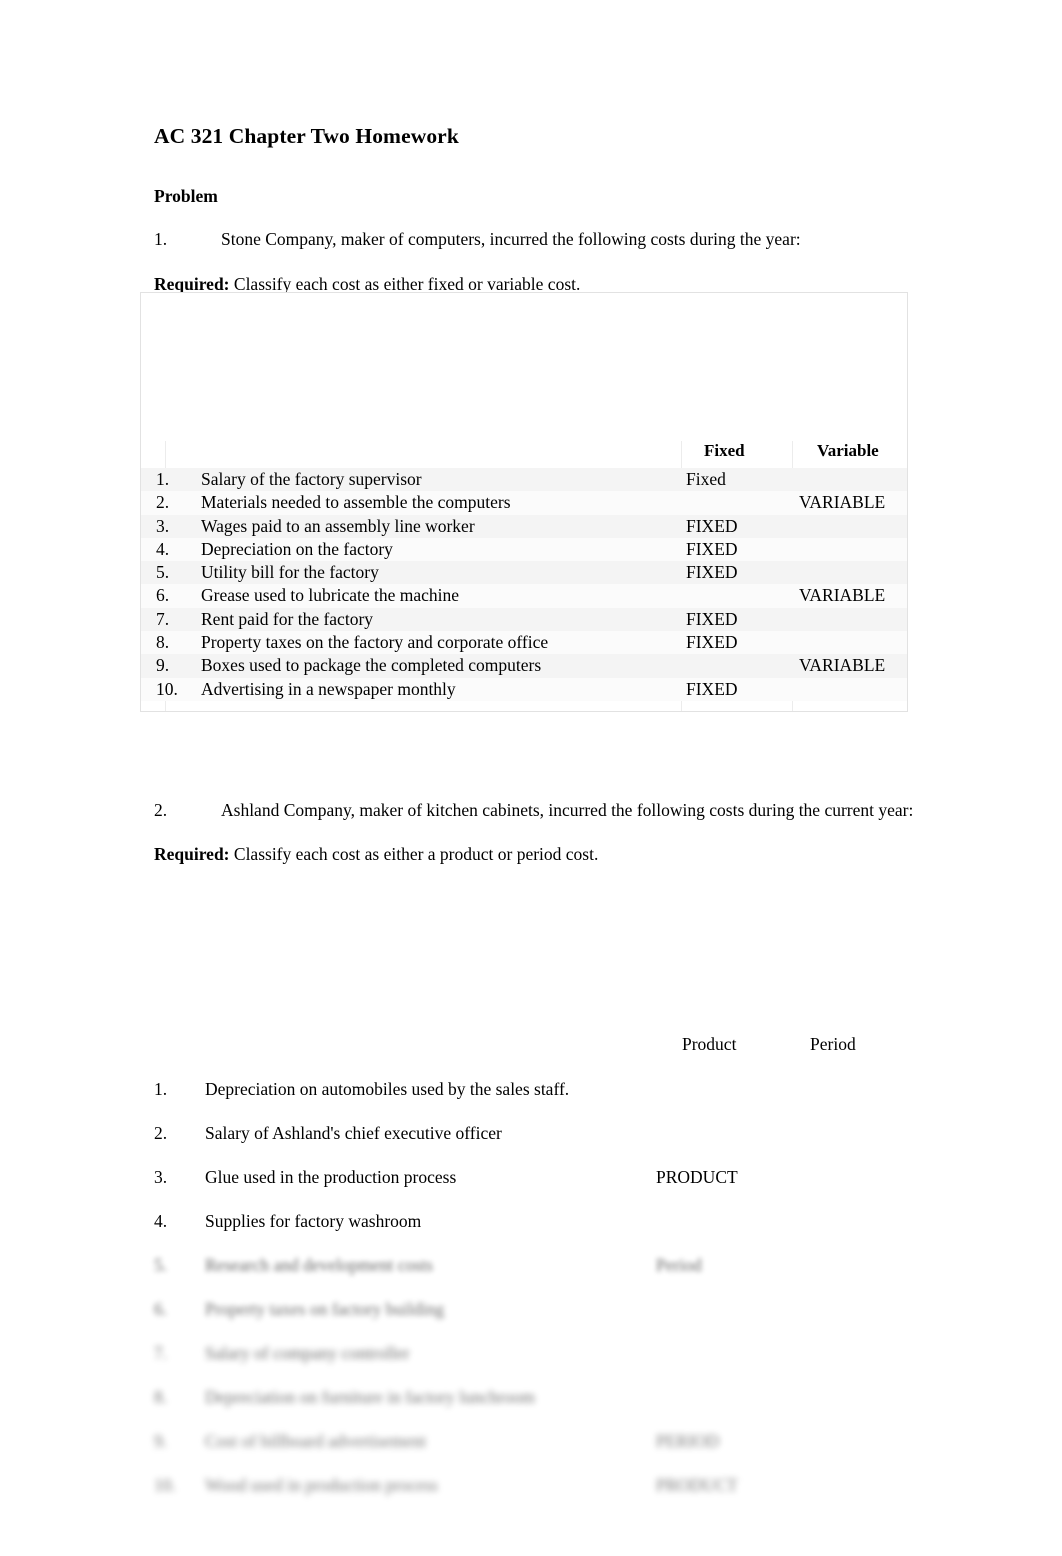 Image resolution: width=1062 pixels, height=1556 pixels. Describe the element at coordinates (161, 239) in the screenshot. I see `problem-1-number: 1.` at that location.